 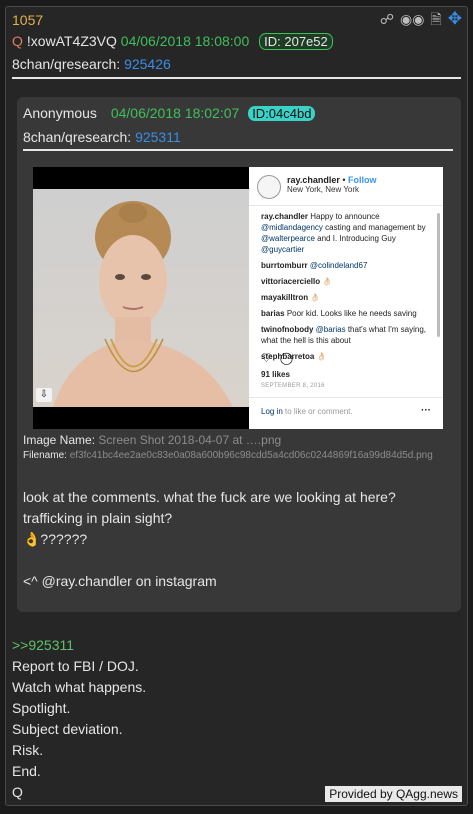 What do you see at coordinates (26, 771) in the screenshot?
I see `post-line: End.` at bounding box center [26, 771].